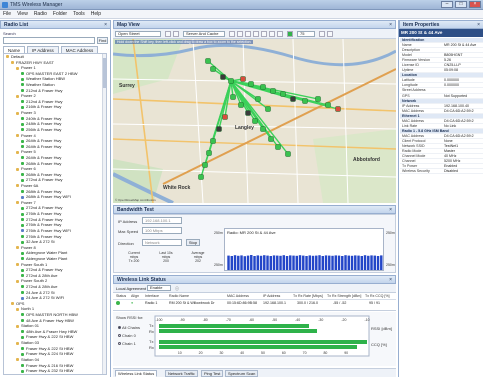 This screenshot has width=483, height=377. I want to click on tree-item-label: OPS MASTER NORTH HBW, so click(52, 315).